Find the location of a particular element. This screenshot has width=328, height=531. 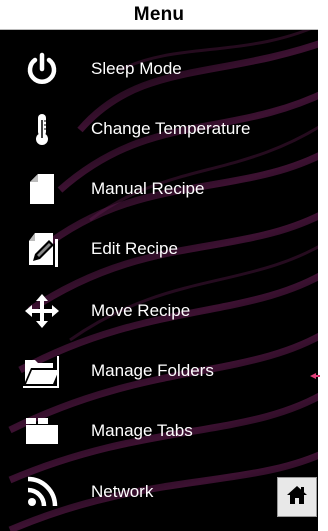

home-button is located at coordinates (297, 497).